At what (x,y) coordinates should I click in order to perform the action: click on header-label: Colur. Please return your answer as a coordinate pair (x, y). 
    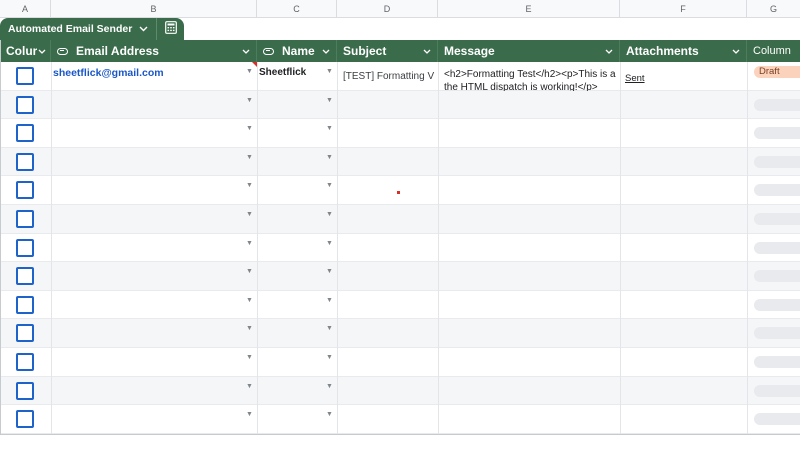
    Looking at the image, I should click on (21, 51).